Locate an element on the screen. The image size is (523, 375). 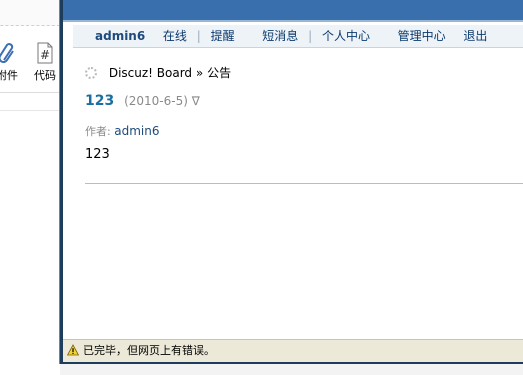
breadcrumb-site-link: Discuz! Board is located at coordinates (150, 73).